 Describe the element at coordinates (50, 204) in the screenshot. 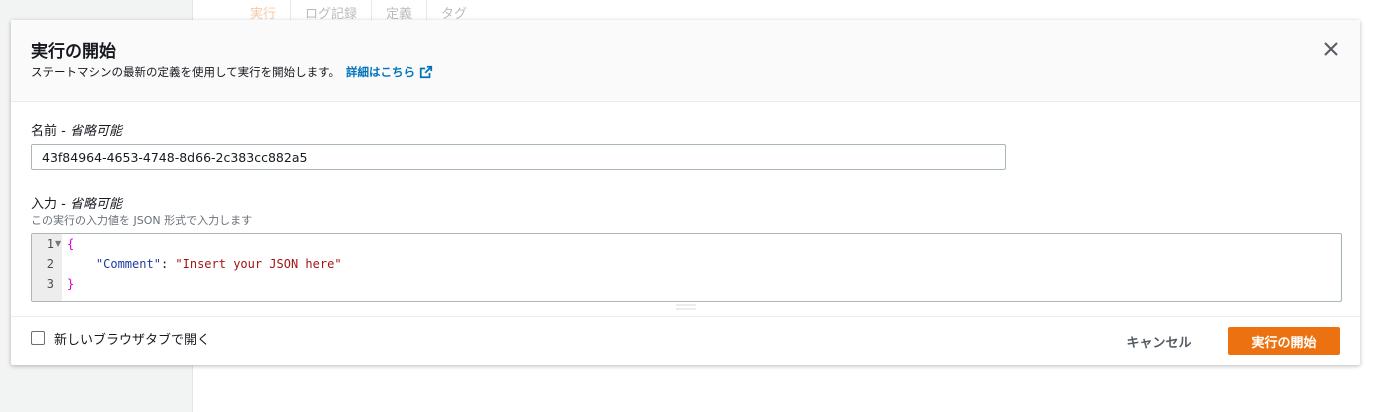

I see `input-label-text: 入力 -` at that location.